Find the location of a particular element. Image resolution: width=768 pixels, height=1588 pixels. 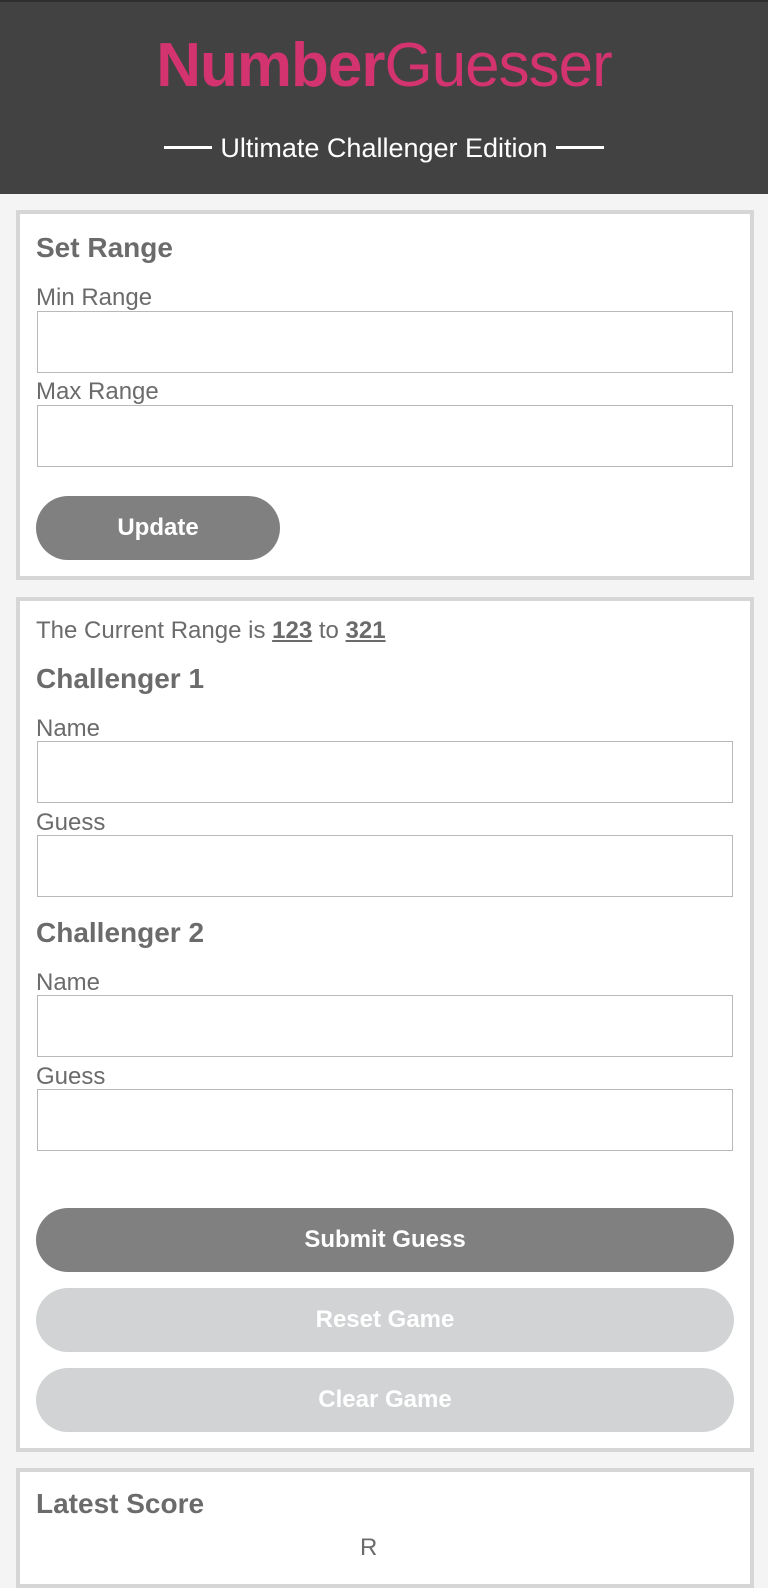

current-range-text: The Current Range is 123 to 321 is located at coordinates (211, 631).